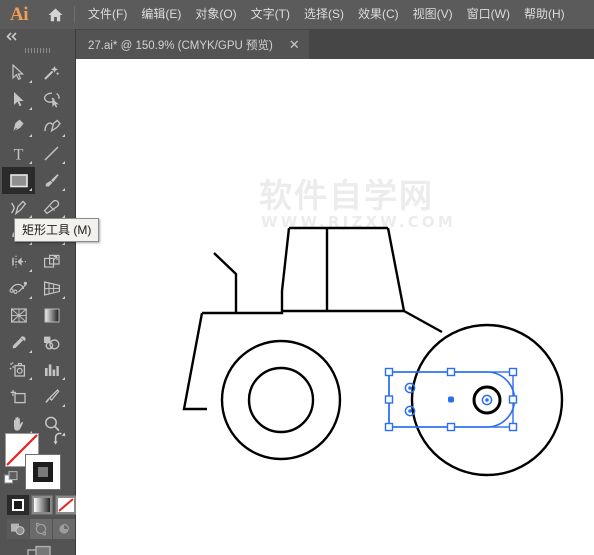 This screenshot has height=555, width=594. Describe the element at coordinates (51, 288) in the screenshot. I see `perspective-grid-tool` at that location.